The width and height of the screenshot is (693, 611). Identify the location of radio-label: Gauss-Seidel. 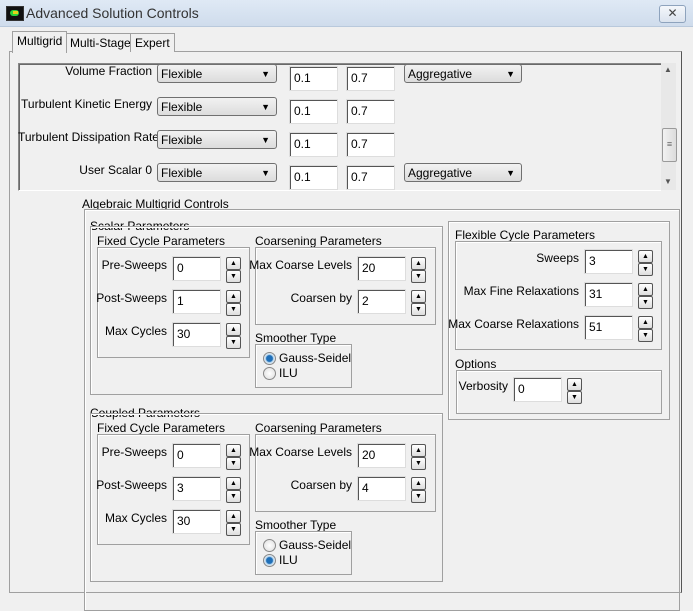
(315, 545).